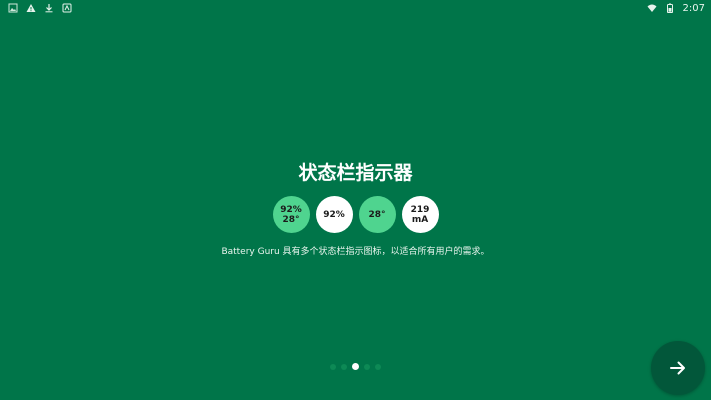 The width and height of the screenshot is (711, 400). Describe the element at coordinates (652, 8) in the screenshot. I see `wifi-icon` at that location.